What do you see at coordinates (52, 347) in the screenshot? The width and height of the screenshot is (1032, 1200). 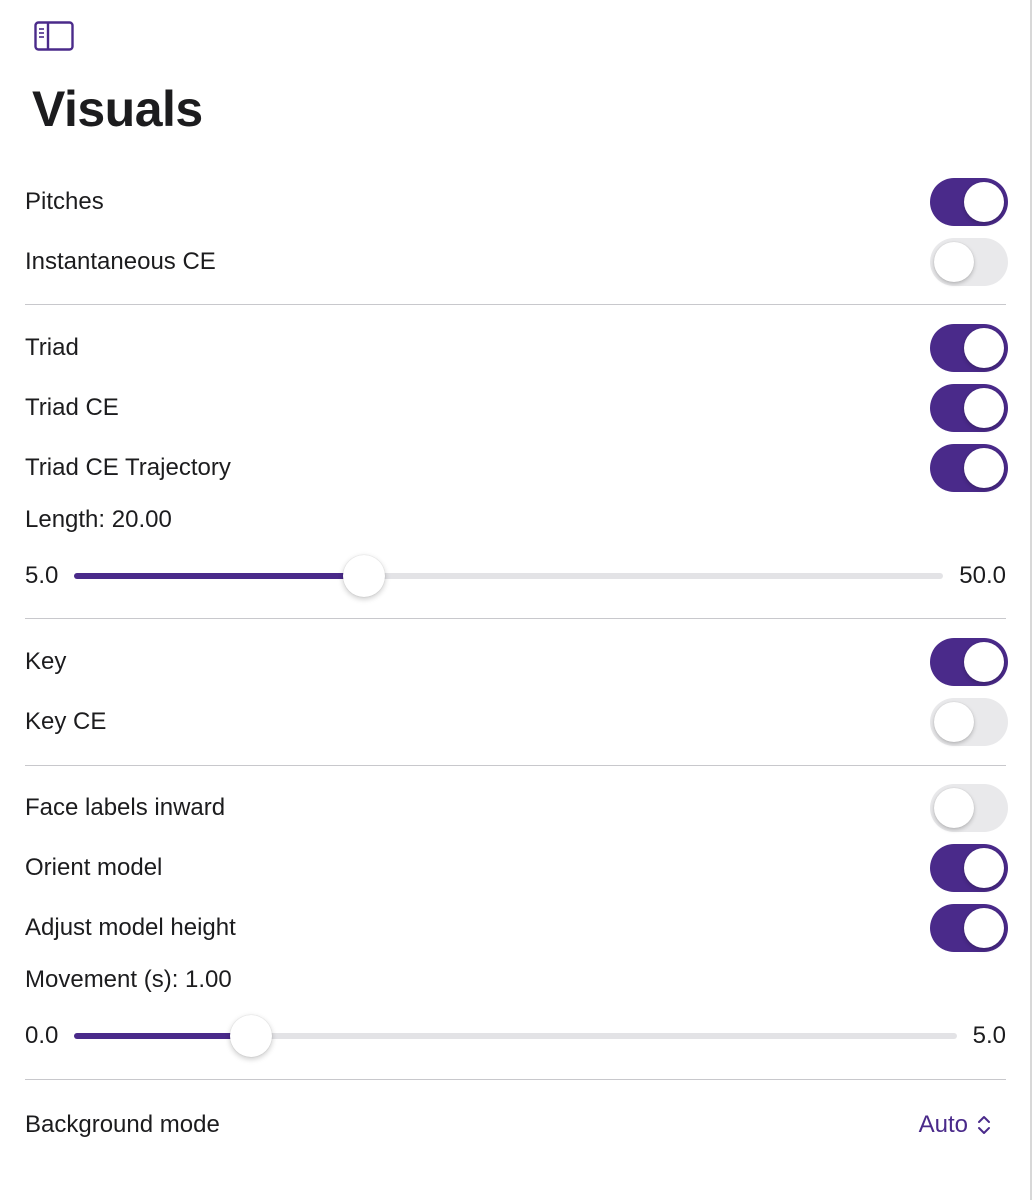 I see `triad-label: Triad` at bounding box center [52, 347].